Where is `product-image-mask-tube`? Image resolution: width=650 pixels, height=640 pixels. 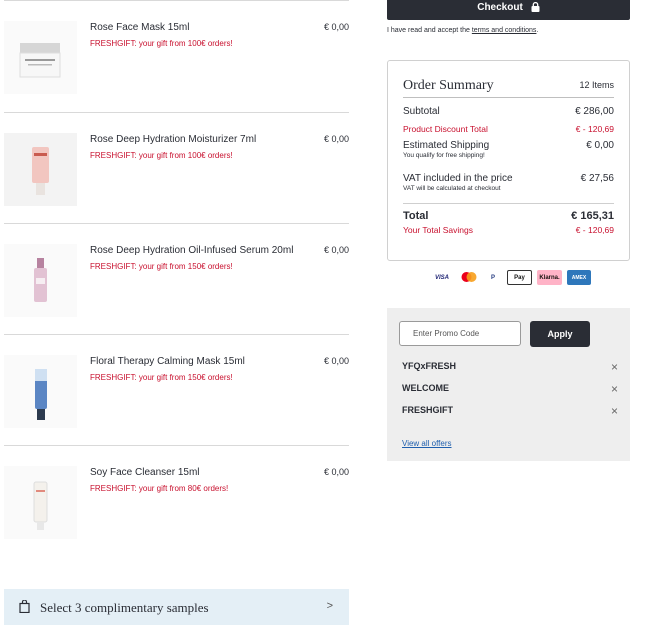
product-image-mask-tube is located at coordinates (41, 394).